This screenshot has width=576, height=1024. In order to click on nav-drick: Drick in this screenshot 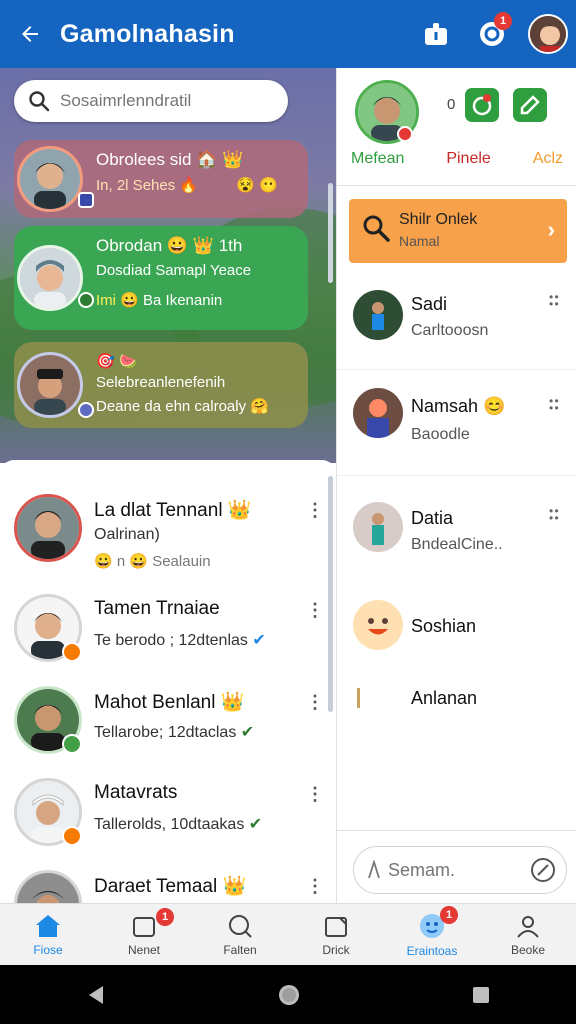, I will do `click(336, 934)`.